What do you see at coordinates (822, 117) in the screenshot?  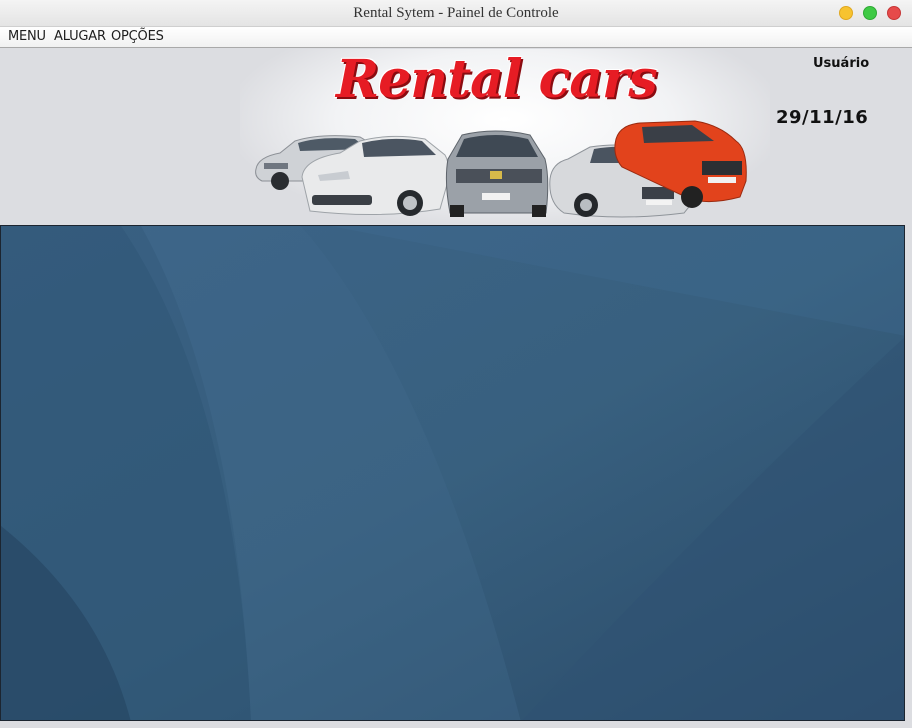 I see `date-label: 29/11/16` at bounding box center [822, 117].